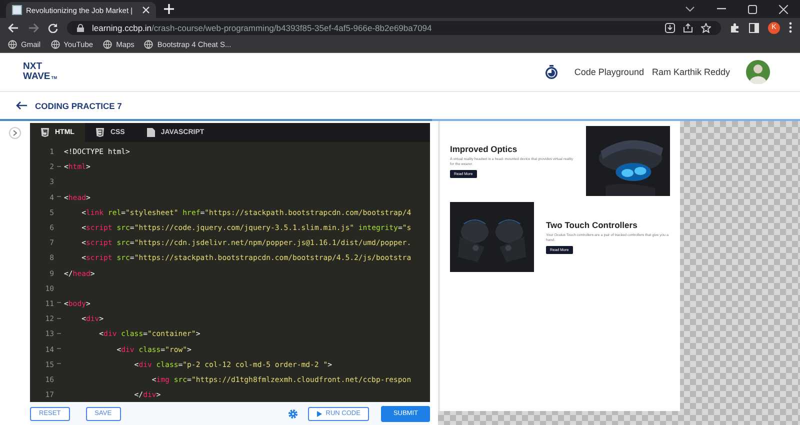 Image resolution: width=800 pixels, height=425 pixels. Describe the element at coordinates (754, 27) in the screenshot. I see `side-panel-icon` at that location.